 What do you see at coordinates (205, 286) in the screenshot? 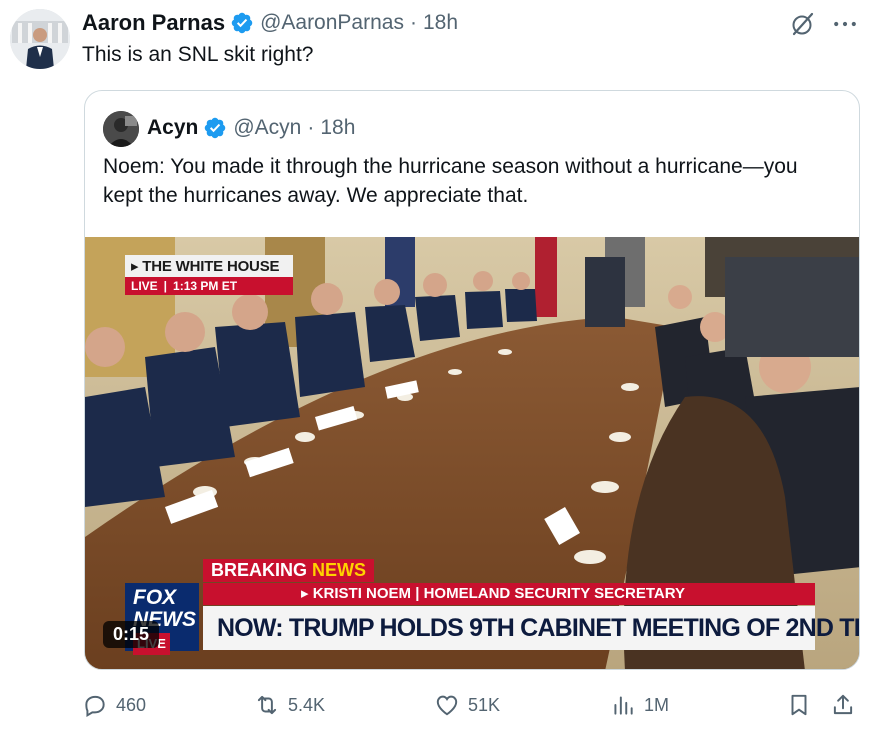
I see `live-time: 1:13 PM ET` at bounding box center [205, 286].